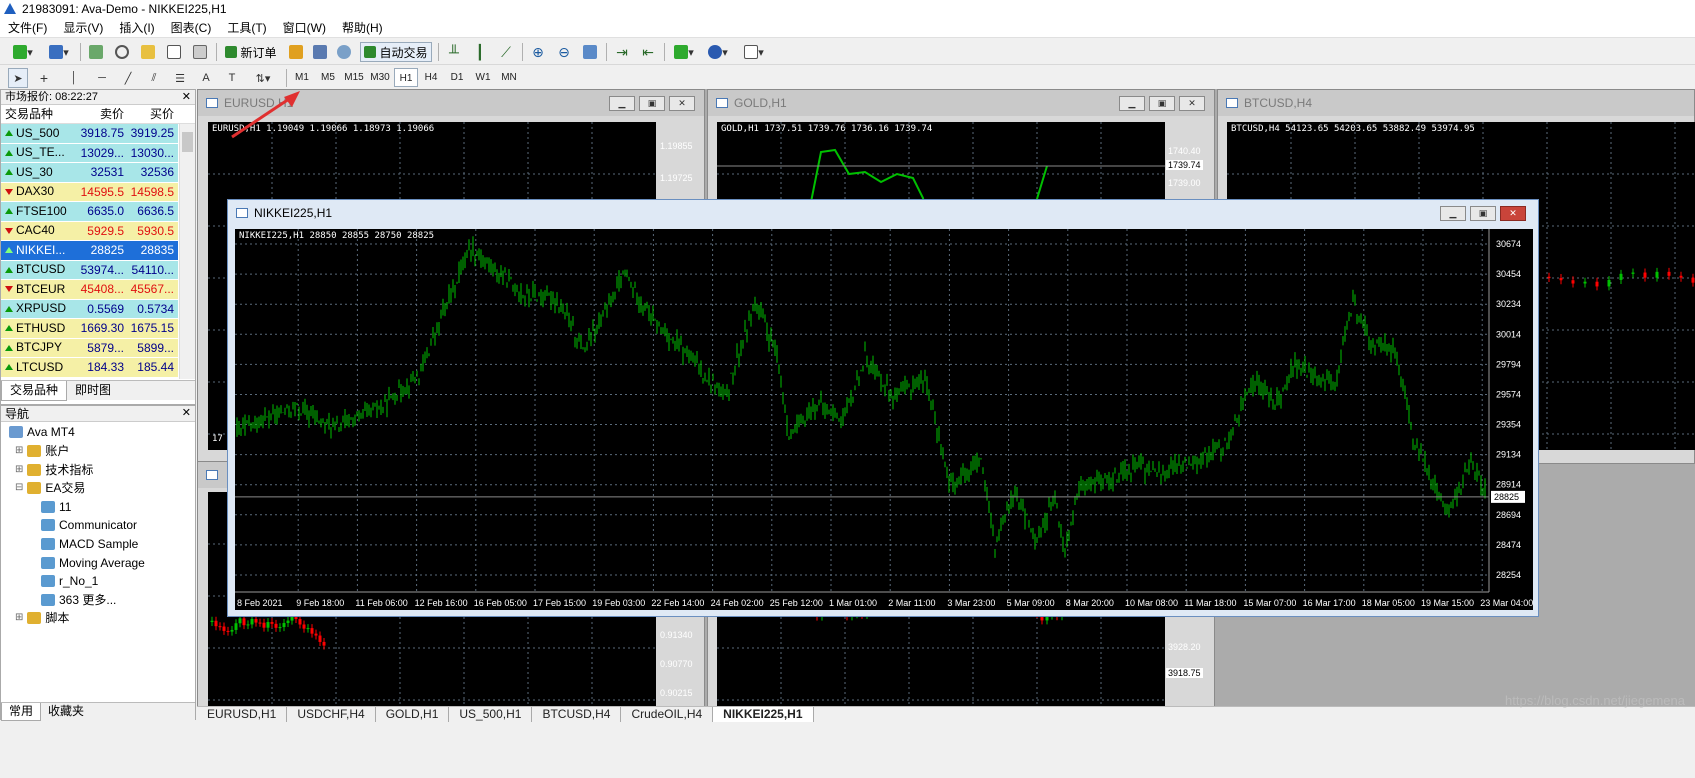 The width and height of the screenshot is (1695, 778). What do you see at coordinates (380, 77) in the screenshot?
I see `tf-m30: M30` at bounding box center [380, 77].